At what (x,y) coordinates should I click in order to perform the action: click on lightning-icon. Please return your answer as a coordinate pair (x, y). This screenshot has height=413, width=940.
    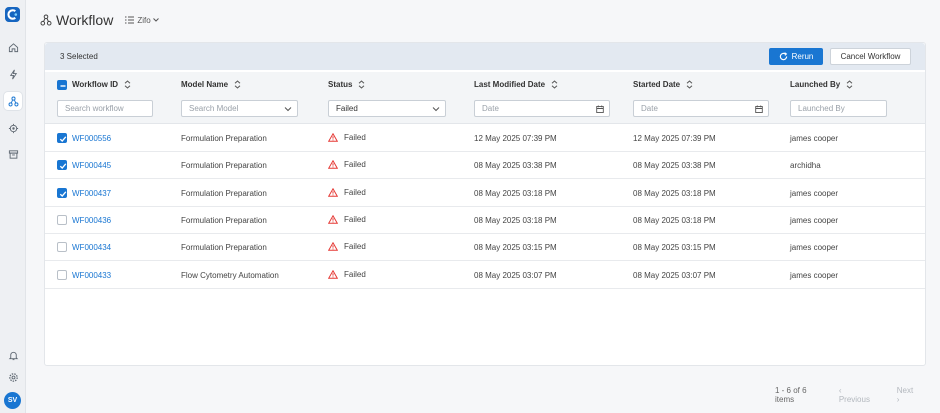
    Looking at the image, I should click on (13, 74).